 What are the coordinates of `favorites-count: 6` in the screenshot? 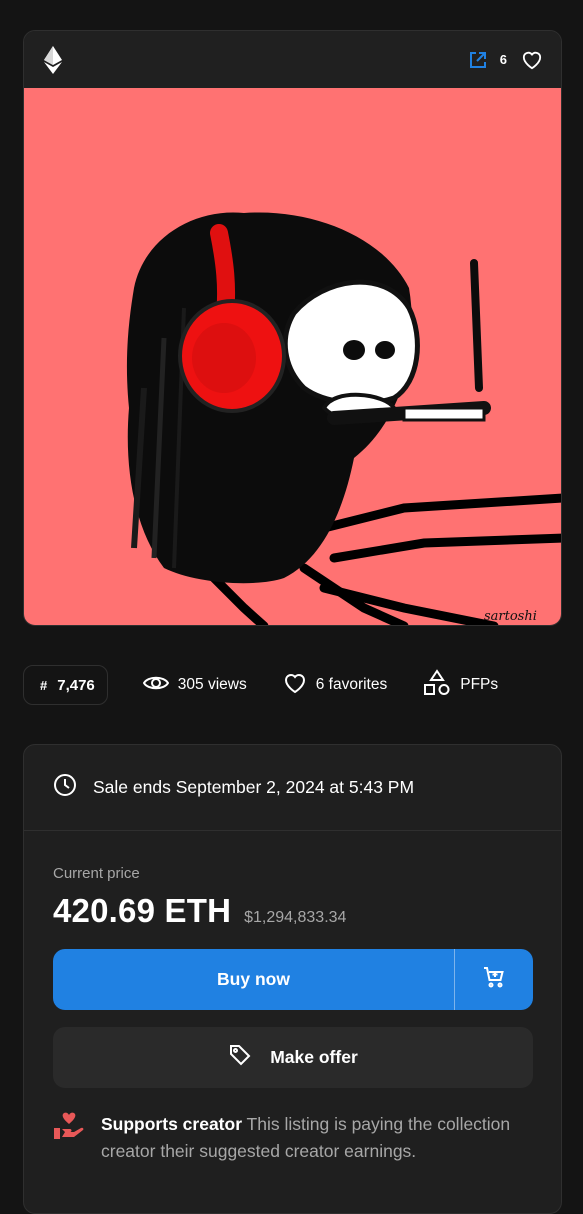 It's located at (503, 59).